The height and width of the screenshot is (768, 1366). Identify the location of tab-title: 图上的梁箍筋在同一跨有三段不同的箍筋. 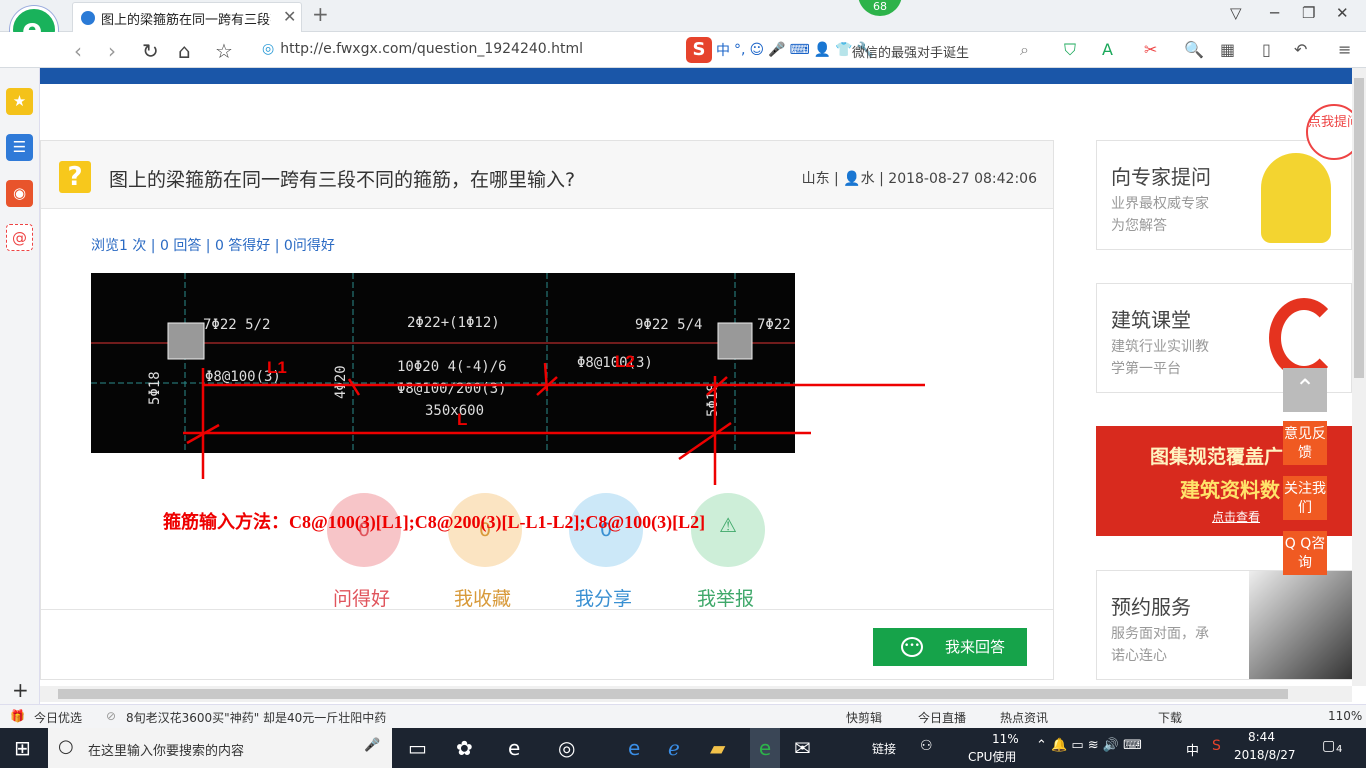
(186, 20).